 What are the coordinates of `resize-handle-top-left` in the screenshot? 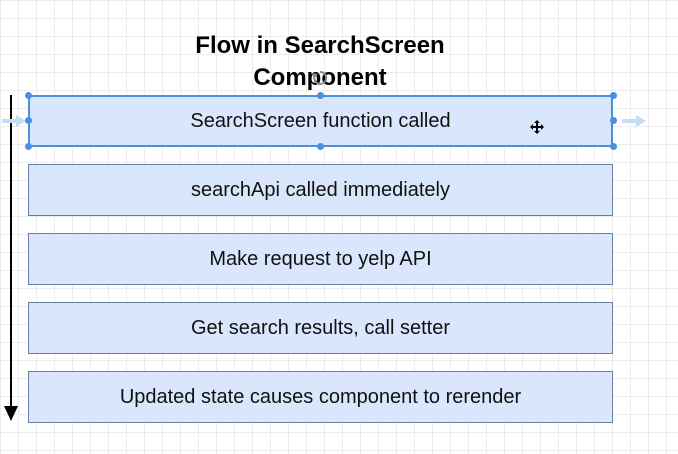 It's located at (28, 95).